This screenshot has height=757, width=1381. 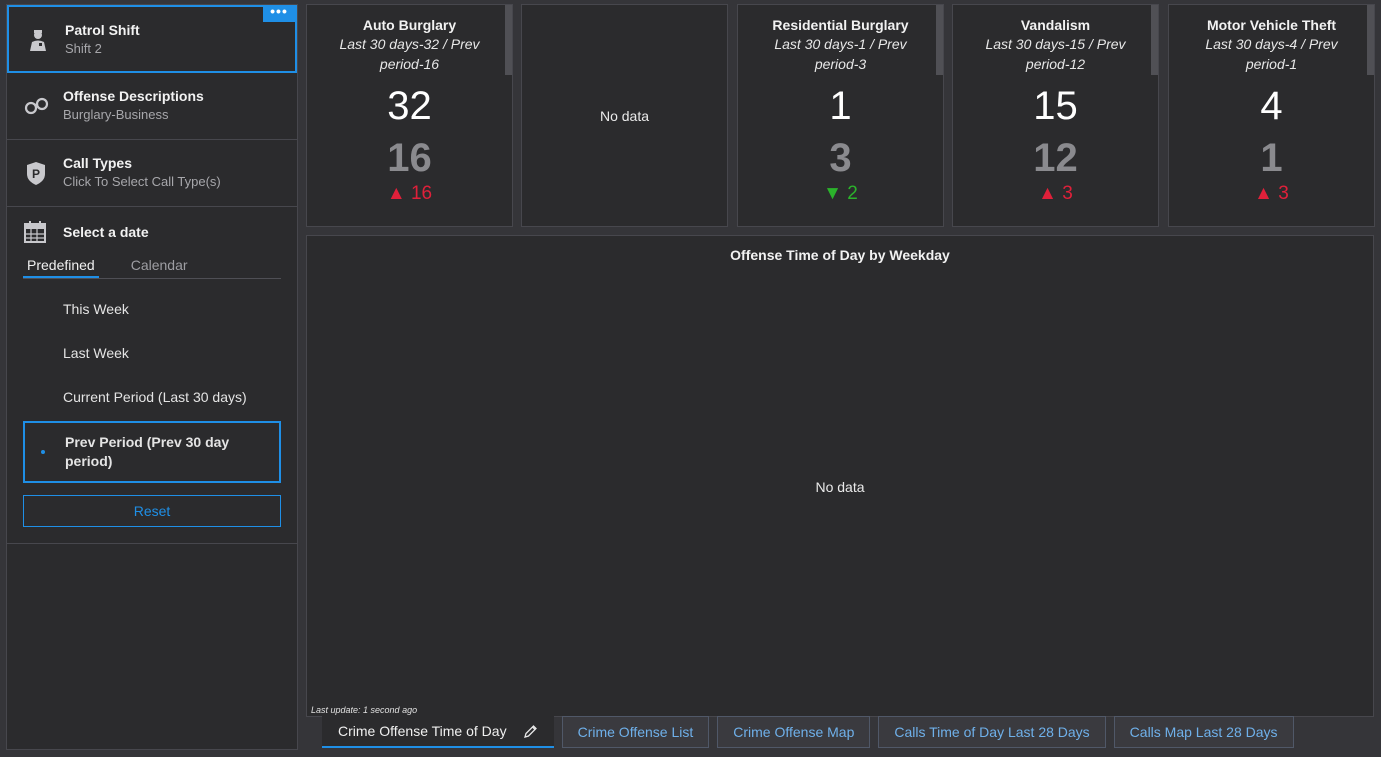 What do you see at coordinates (152, 309) in the screenshot?
I see `date-option-this-week: This Week` at bounding box center [152, 309].